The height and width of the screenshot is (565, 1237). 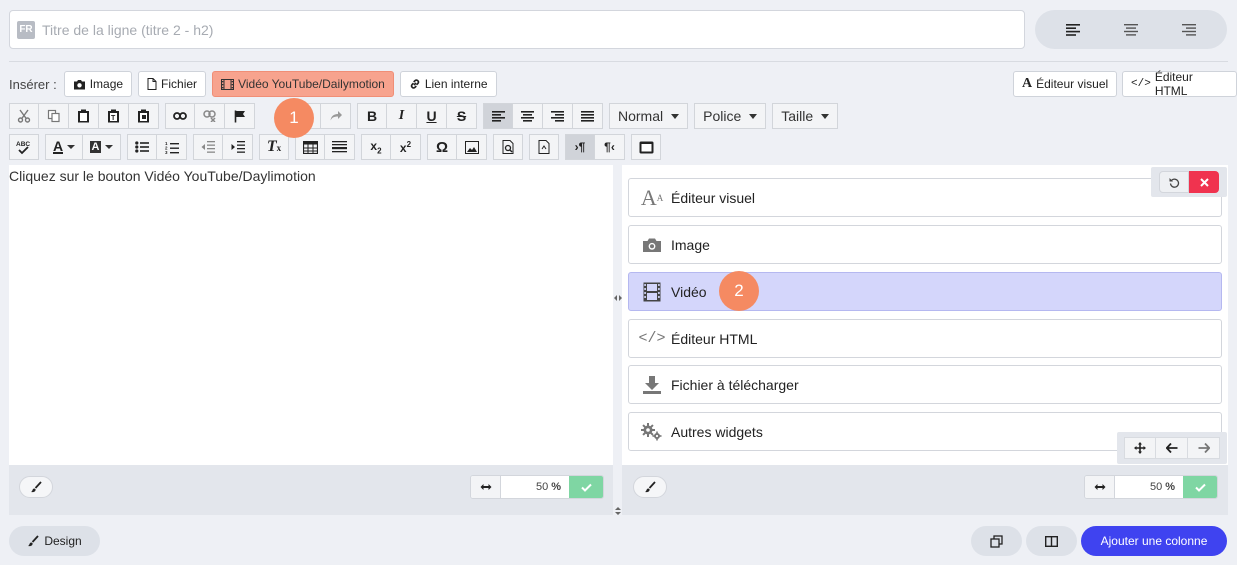 What do you see at coordinates (238, 147) in the screenshot?
I see `indent-button` at bounding box center [238, 147].